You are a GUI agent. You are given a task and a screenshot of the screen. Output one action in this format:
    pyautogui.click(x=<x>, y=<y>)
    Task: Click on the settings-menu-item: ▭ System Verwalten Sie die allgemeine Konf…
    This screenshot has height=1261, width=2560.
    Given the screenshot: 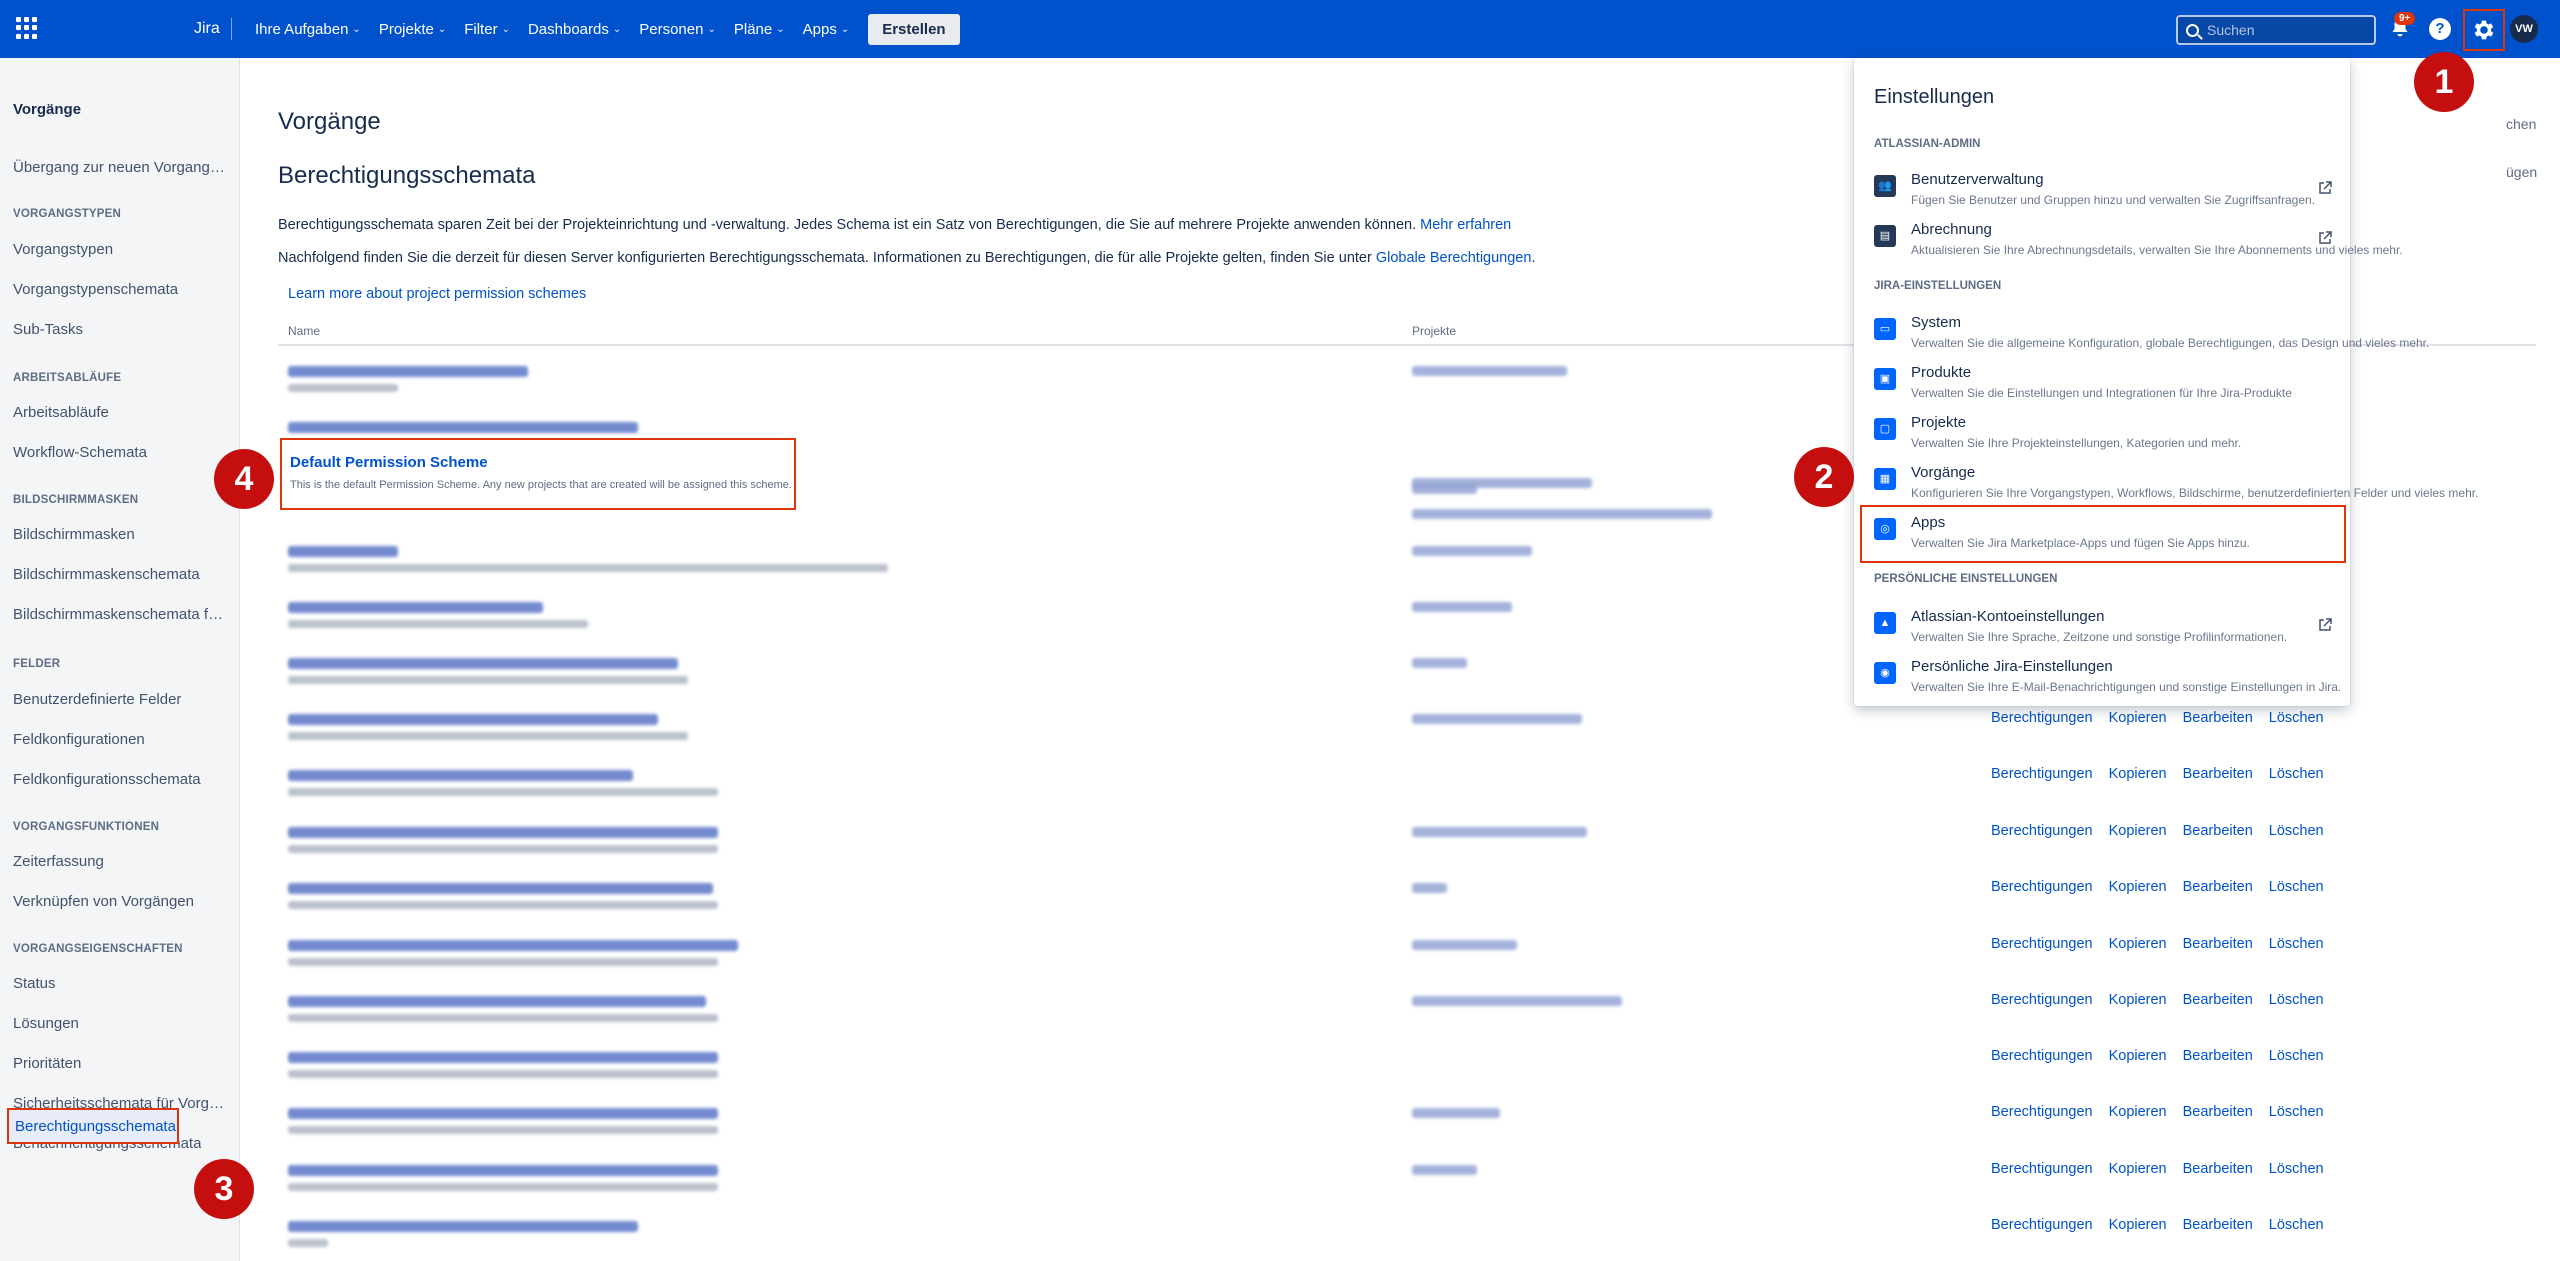 What is the action you would take?
    pyautogui.click(x=2141, y=333)
    